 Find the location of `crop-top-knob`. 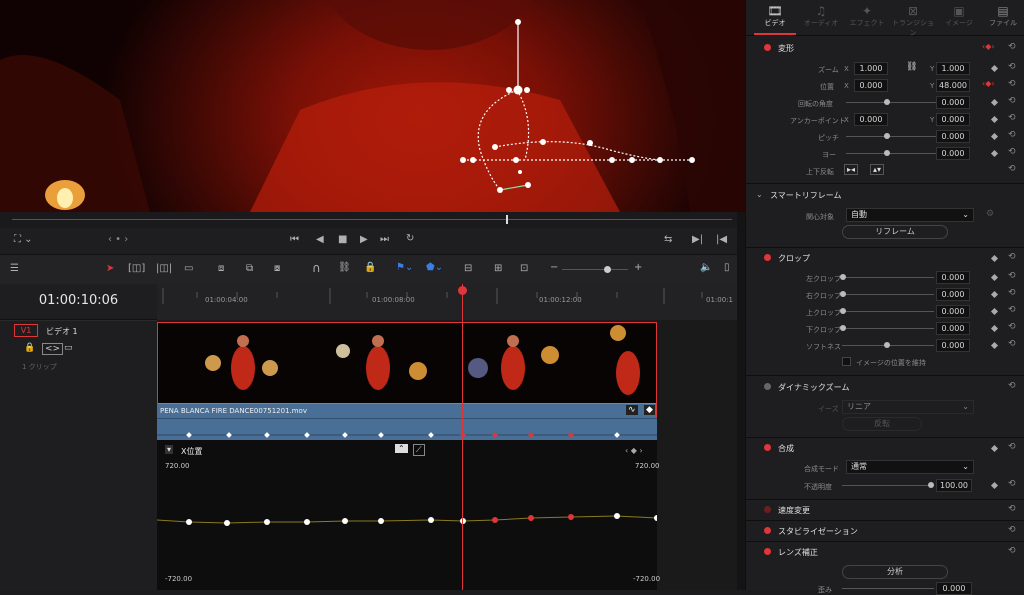

crop-top-knob is located at coordinates (843, 311).